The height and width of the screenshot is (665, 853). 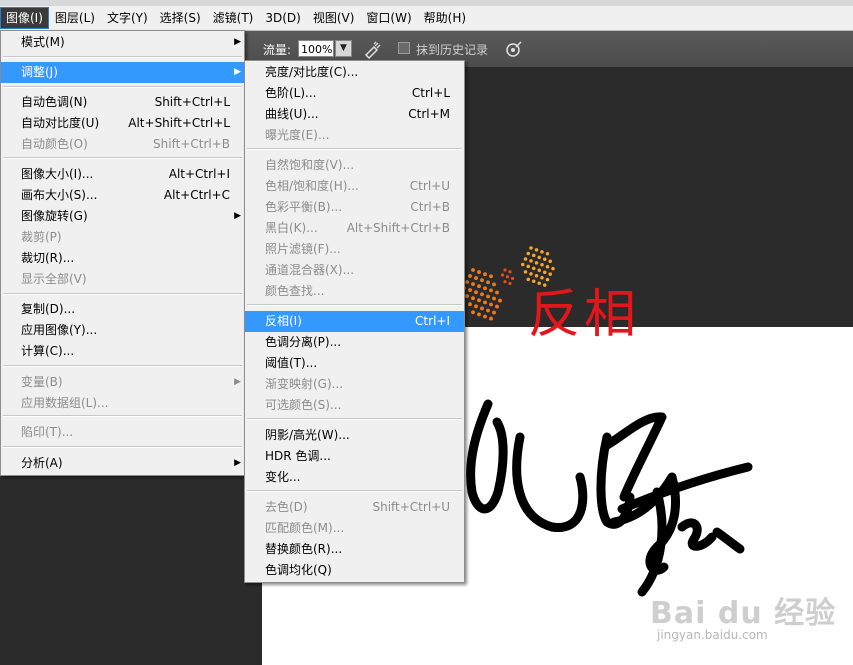 I want to click on image_menu-item-label: 图像旋转(G), so click(x=54, y=216).